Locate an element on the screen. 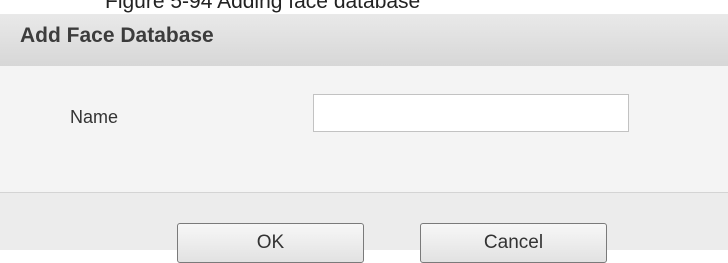 The height and width of the screenshot is (263, 728). name-label: Name is located at coordinates (94, 117).